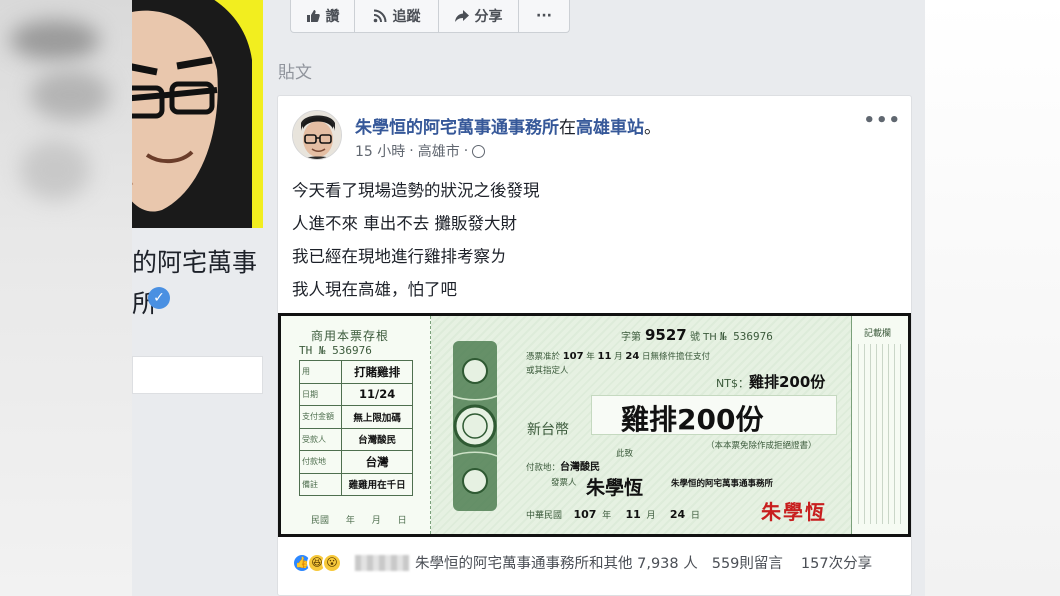 The width and height of the screenshot is (1060, 596). I want to click on pay-place-line: 付款地：台灣酸民, so click(563, 465).